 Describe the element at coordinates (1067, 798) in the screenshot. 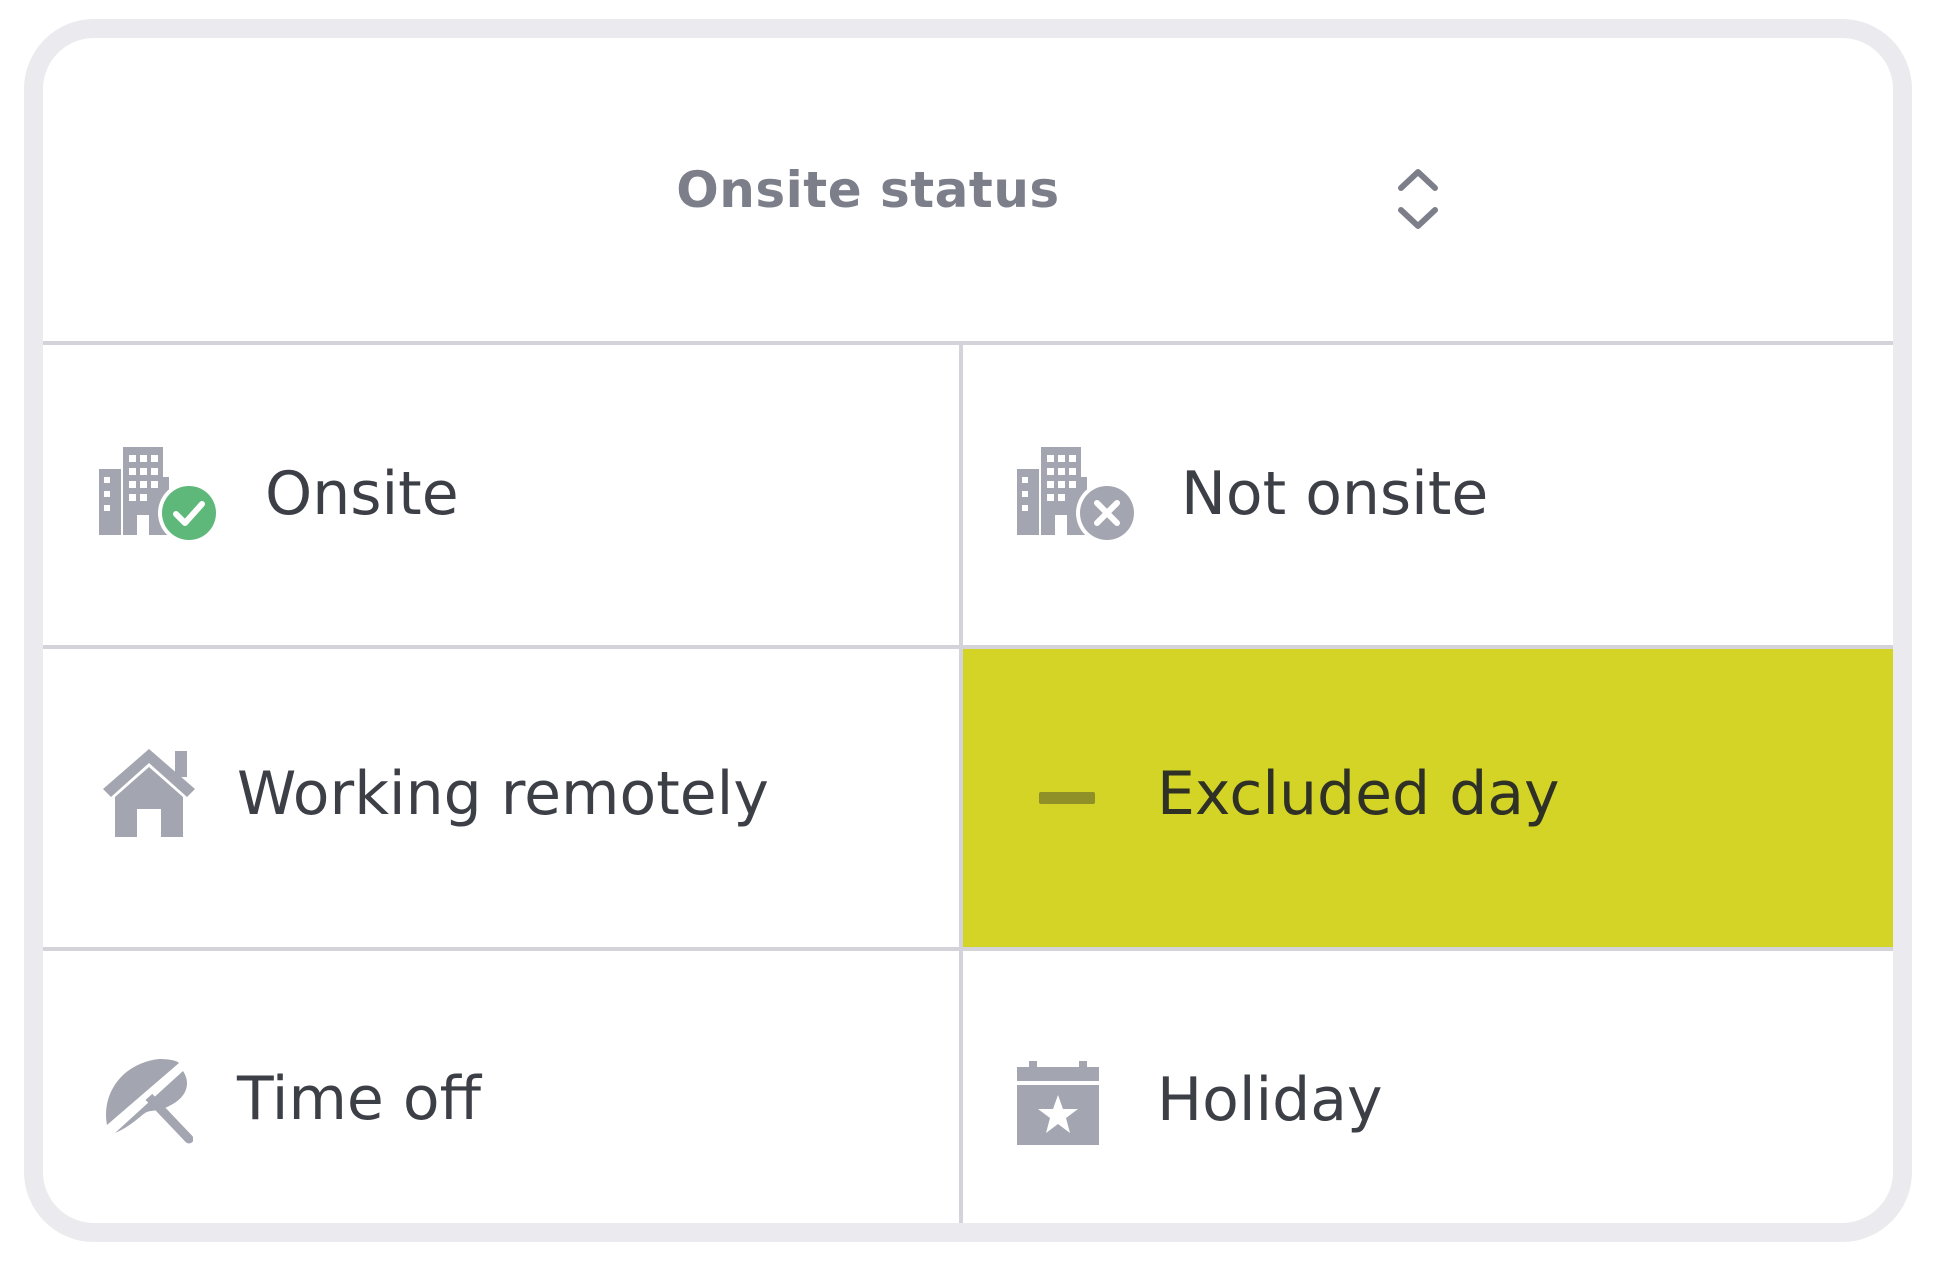

I see `minus-icon` at that location.